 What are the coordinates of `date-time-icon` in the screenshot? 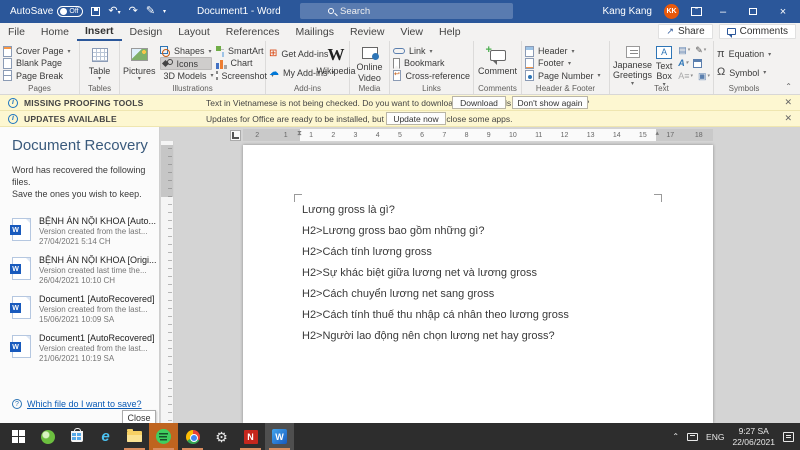 It's located at (698, 63).